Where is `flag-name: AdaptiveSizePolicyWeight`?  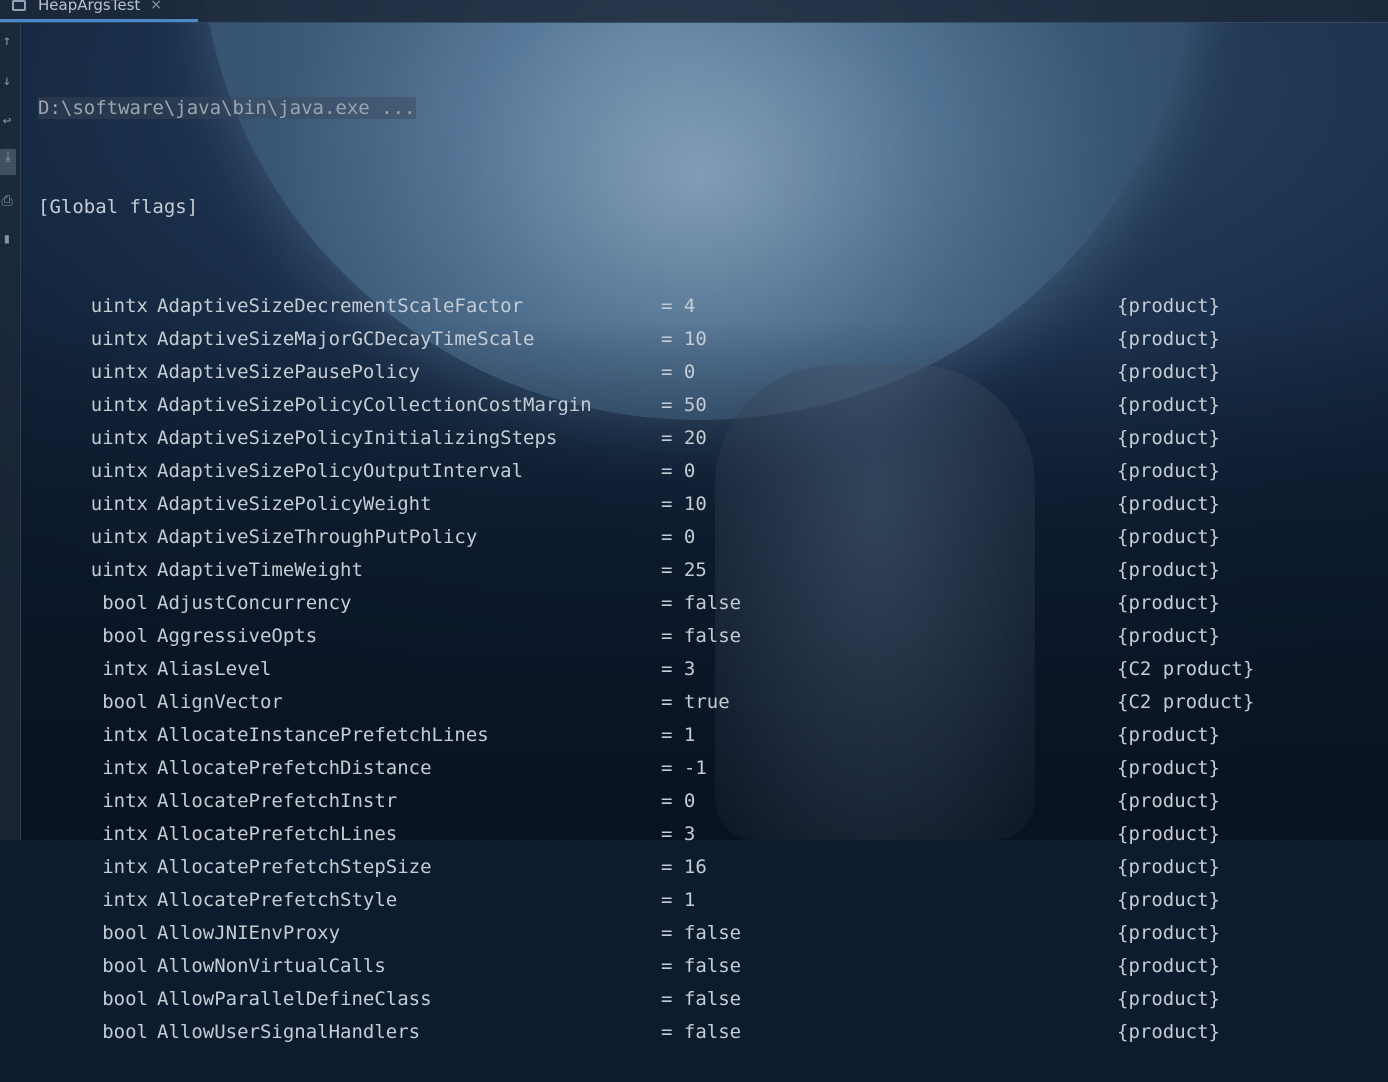
flag-name: AdaptiveSizePolicyWeight is located at coordinates (294, 504).